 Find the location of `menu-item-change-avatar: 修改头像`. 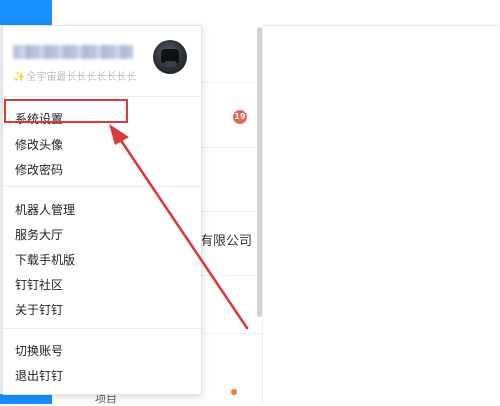

menu-item-change-avatar: 修改头像 is located at coordinates (39, 144).